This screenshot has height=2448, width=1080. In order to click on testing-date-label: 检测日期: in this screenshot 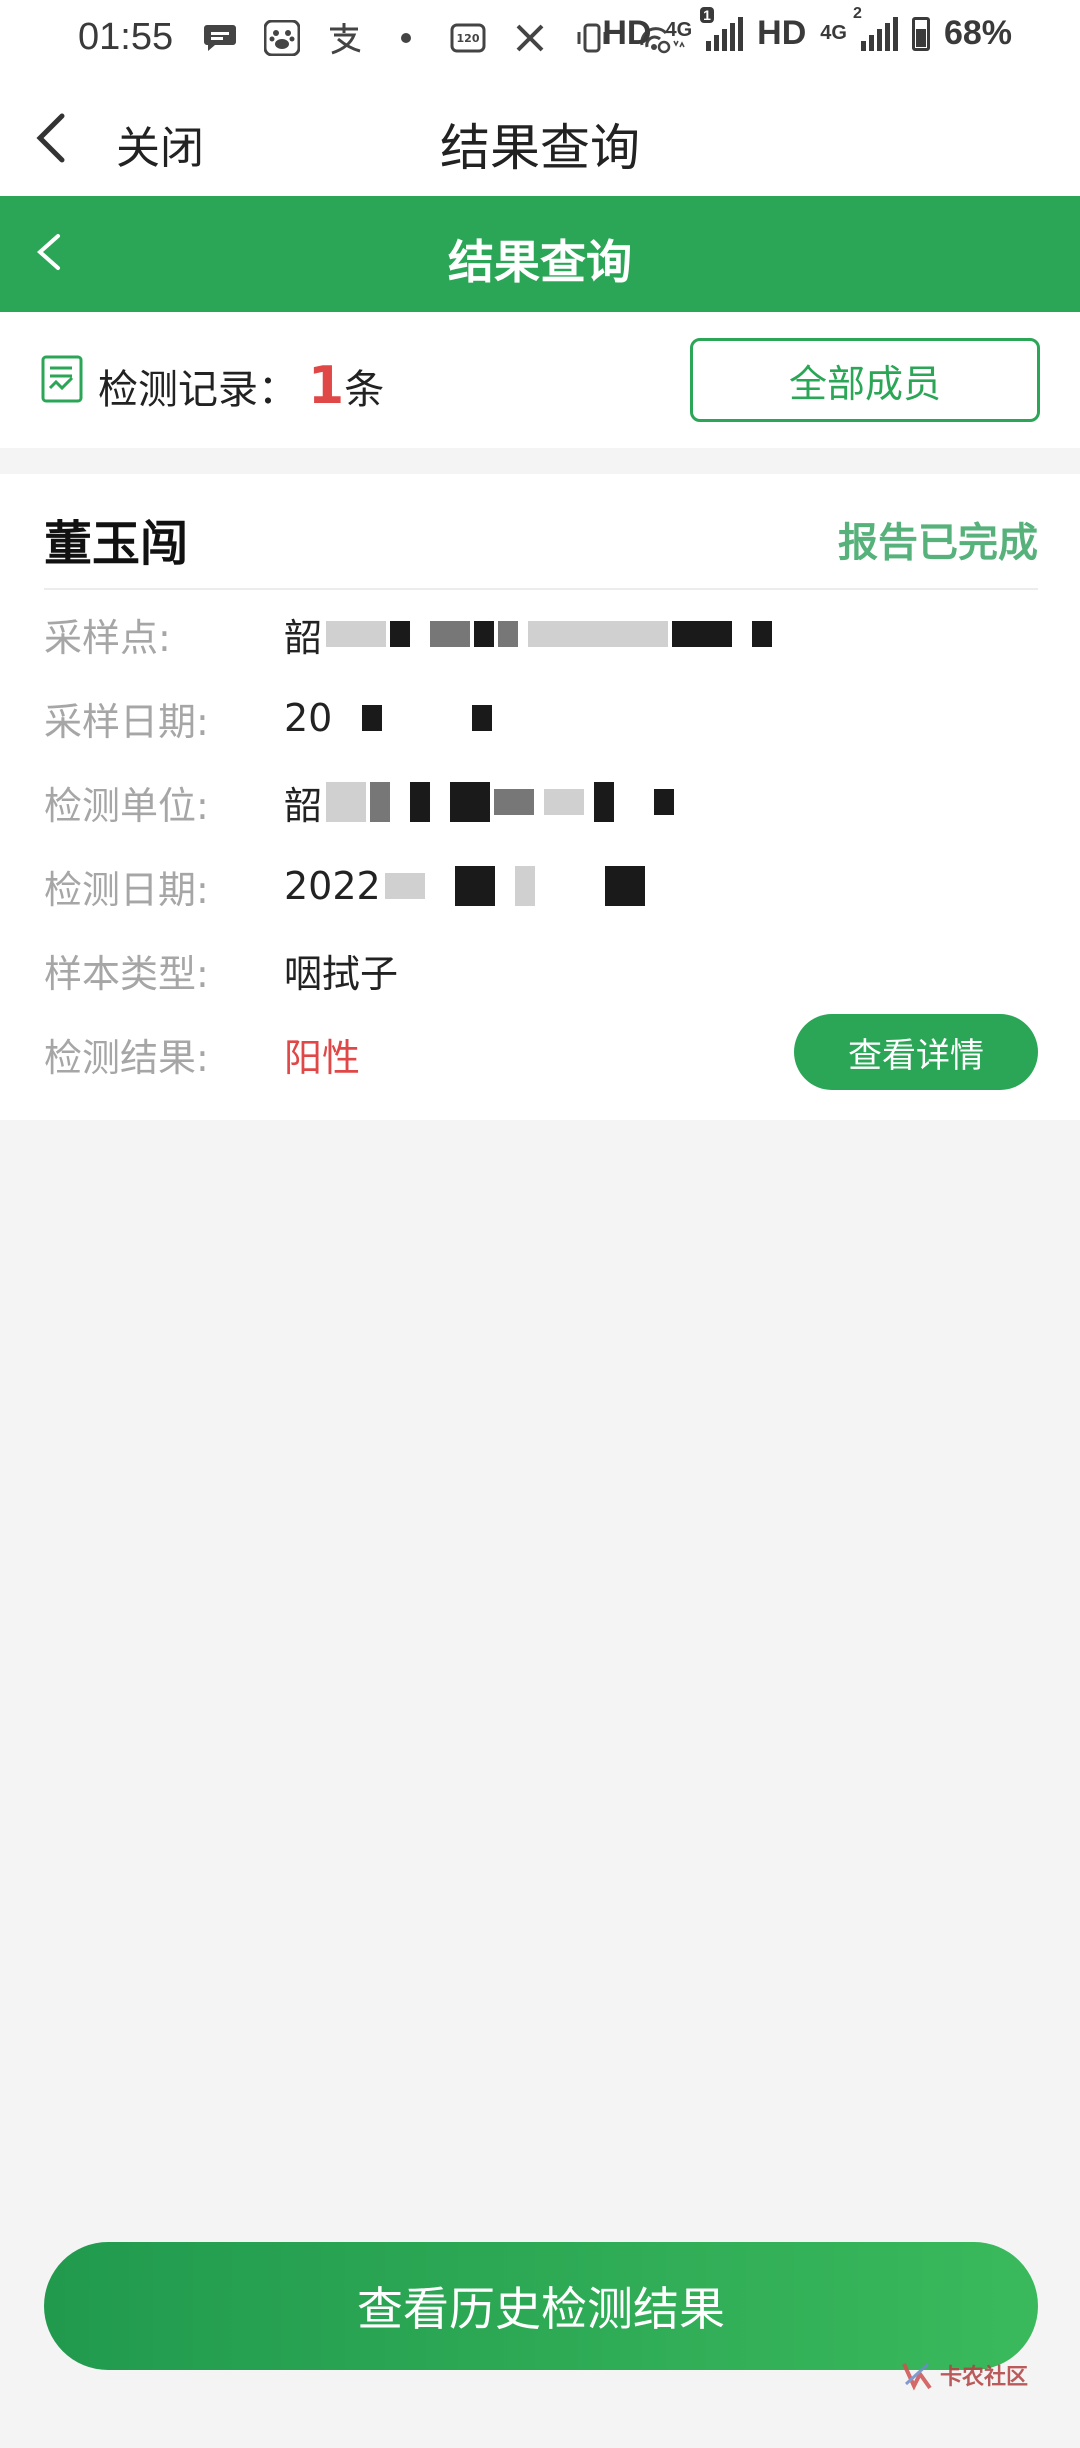, I will do `click(126, 889)`.